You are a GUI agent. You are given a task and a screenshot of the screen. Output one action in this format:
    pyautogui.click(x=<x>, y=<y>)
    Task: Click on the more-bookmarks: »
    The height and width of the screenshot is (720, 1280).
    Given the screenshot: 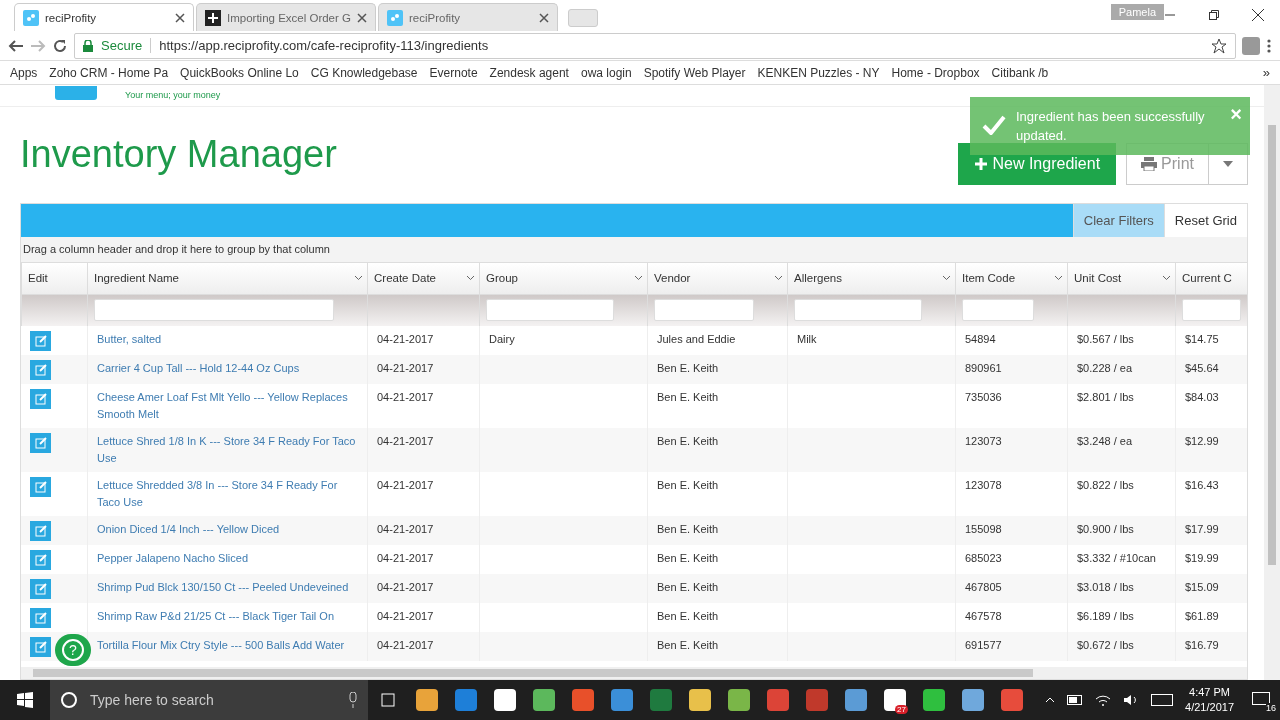 What is the action you would take?
    pyautogui.click(x=1266, y=72)
    